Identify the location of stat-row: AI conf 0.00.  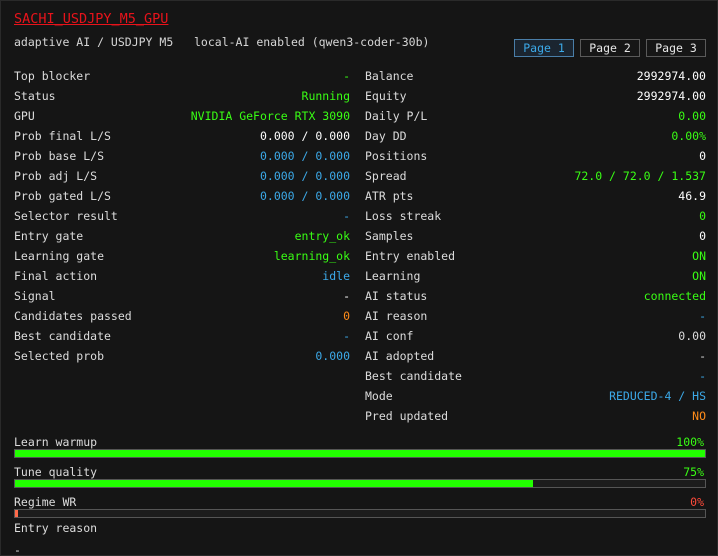
(535, 336).